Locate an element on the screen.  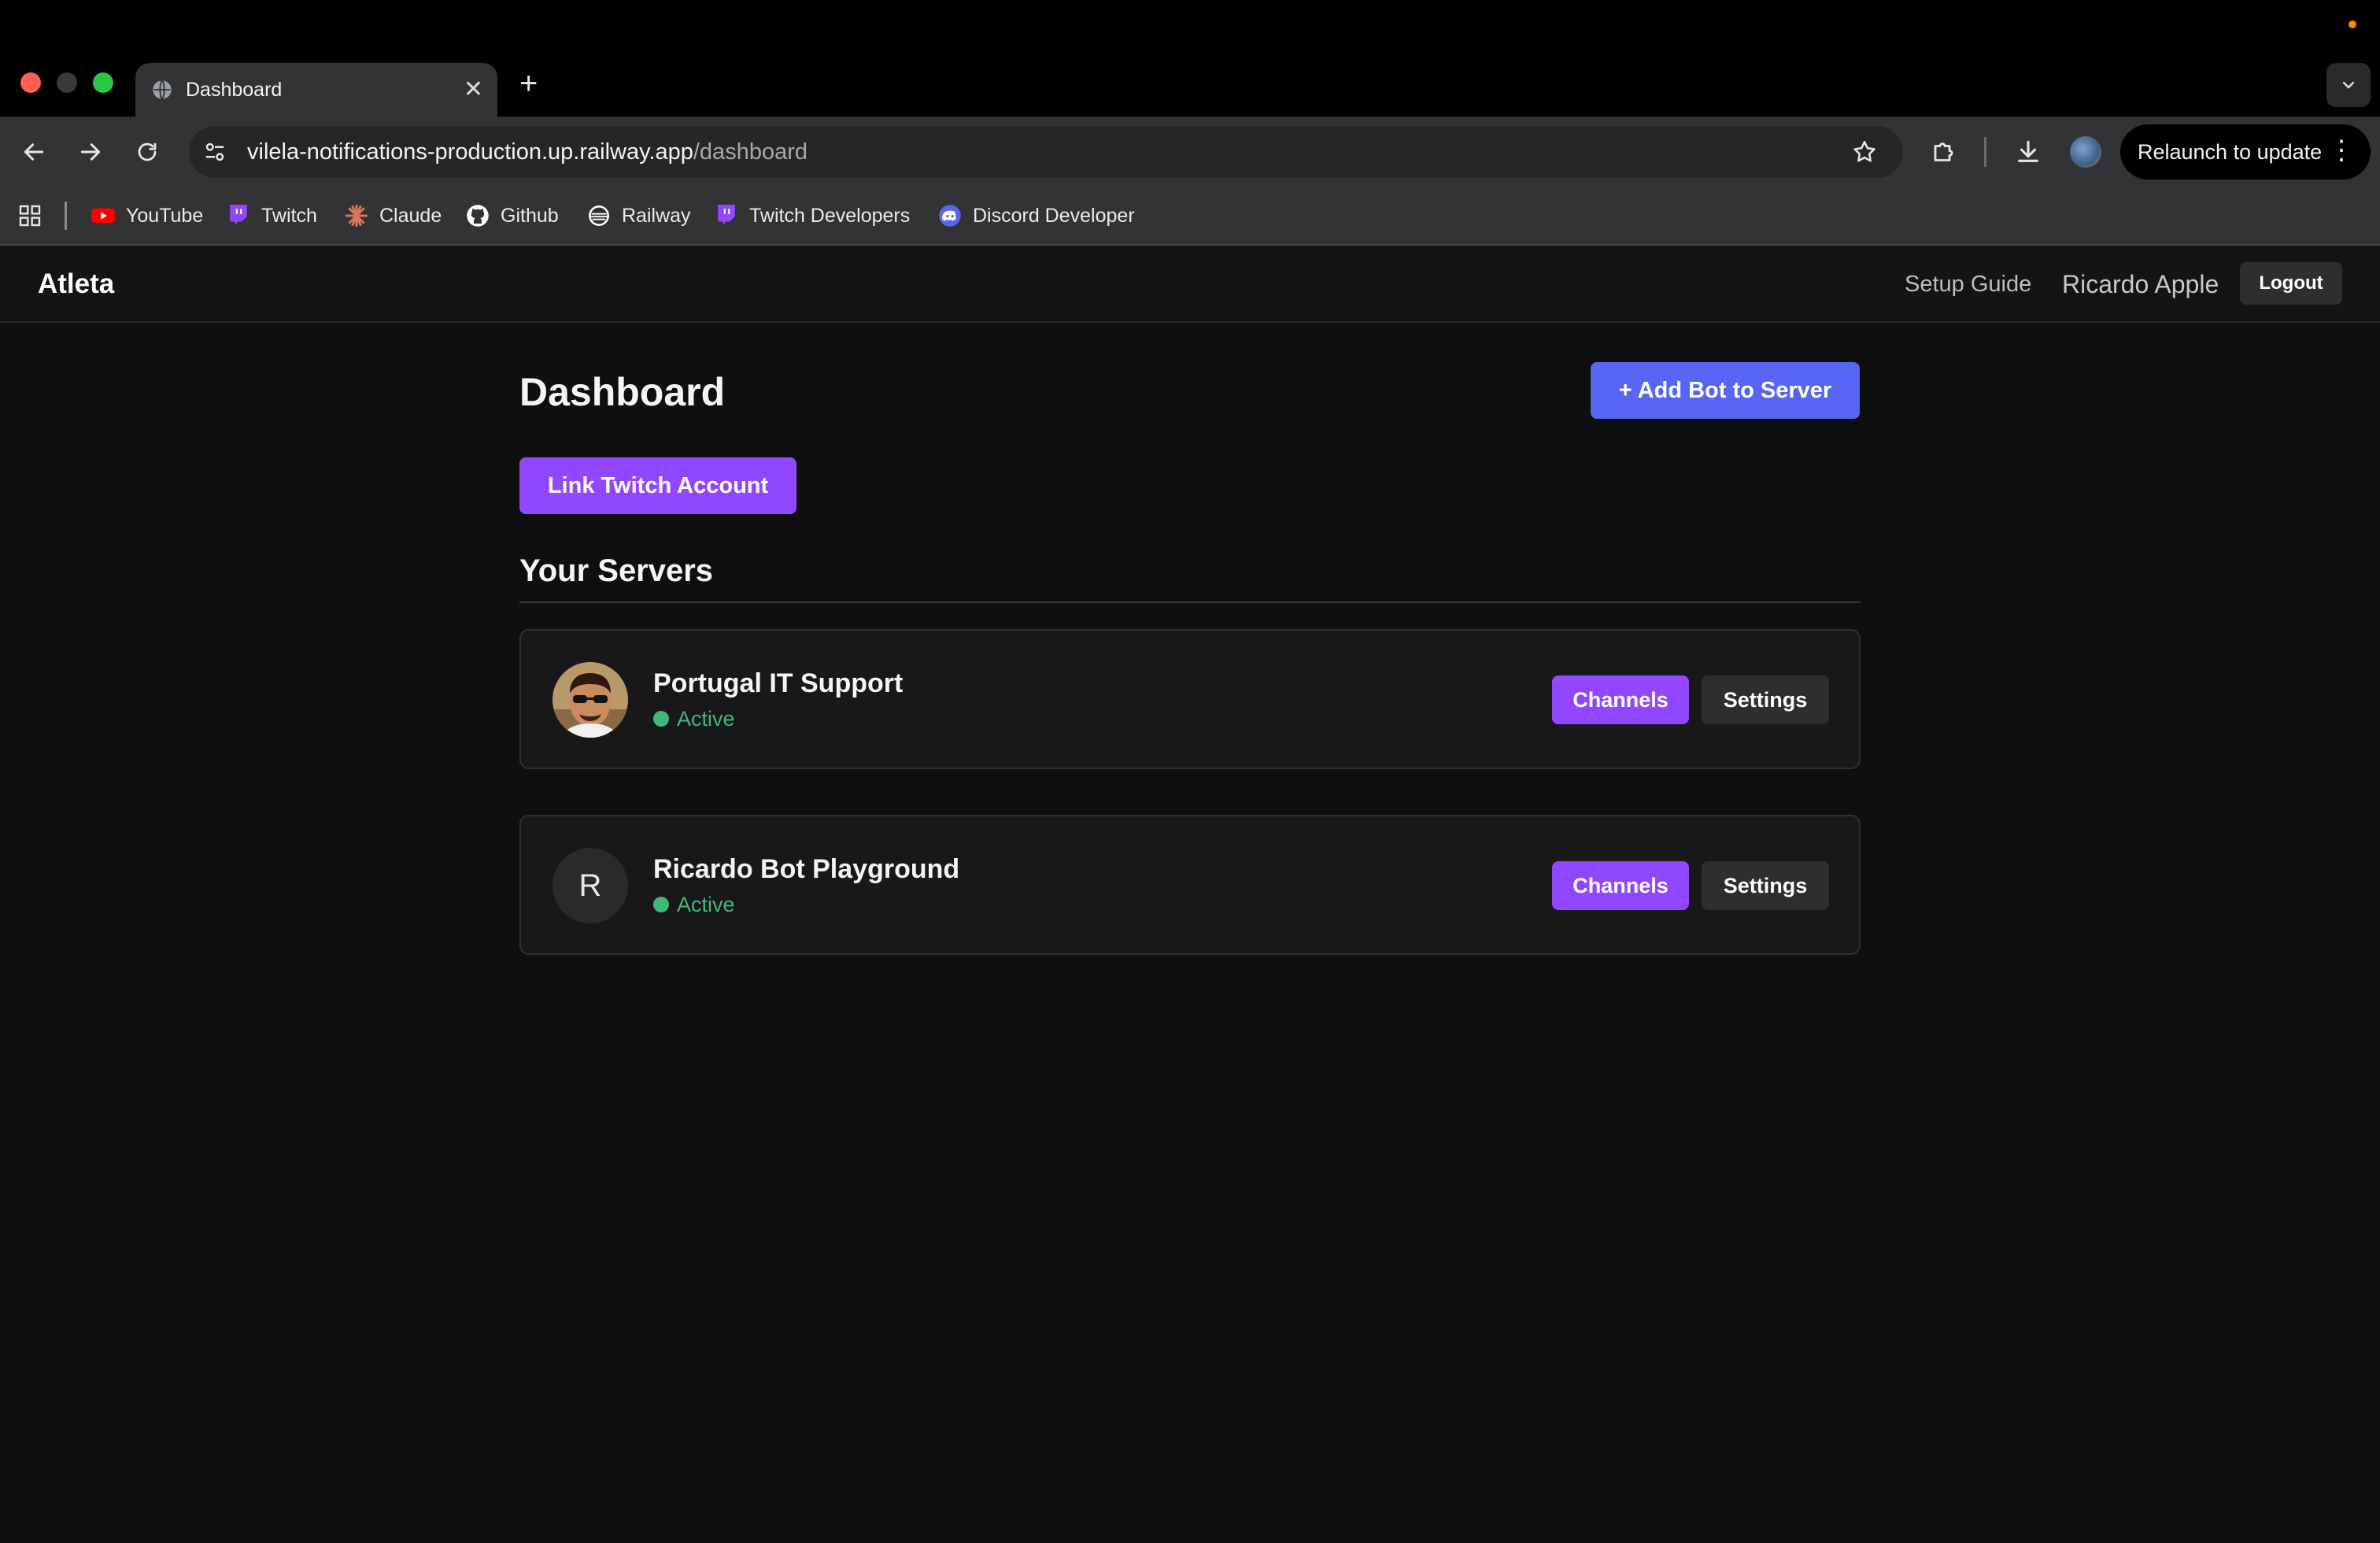
globe-icon is located at coordinates (162, 90).